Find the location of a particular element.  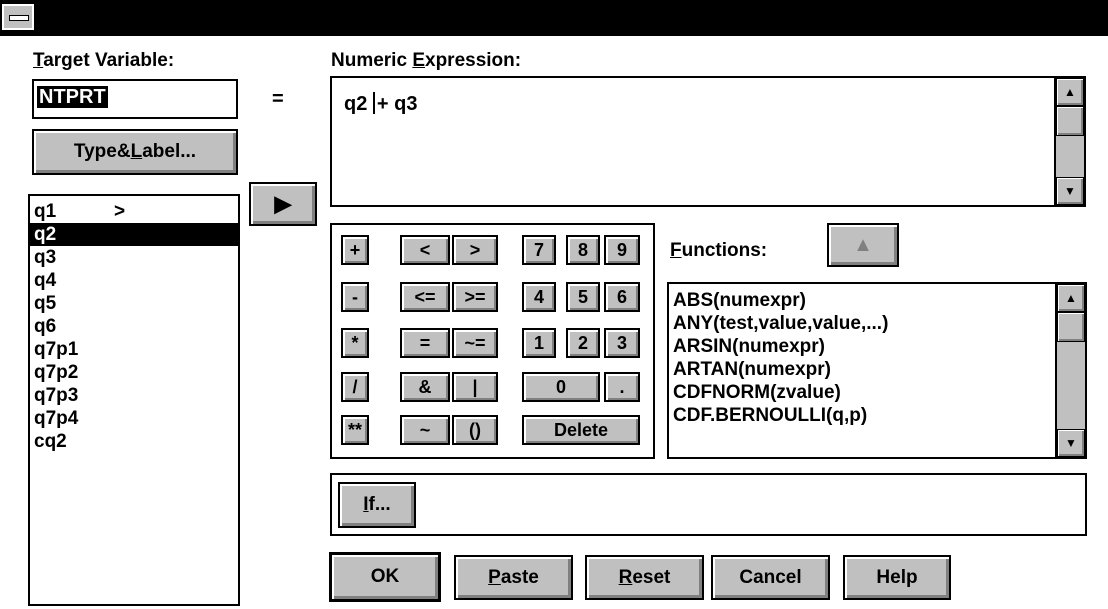

variable-list-item: q5 is located at coordinates (134, 303).